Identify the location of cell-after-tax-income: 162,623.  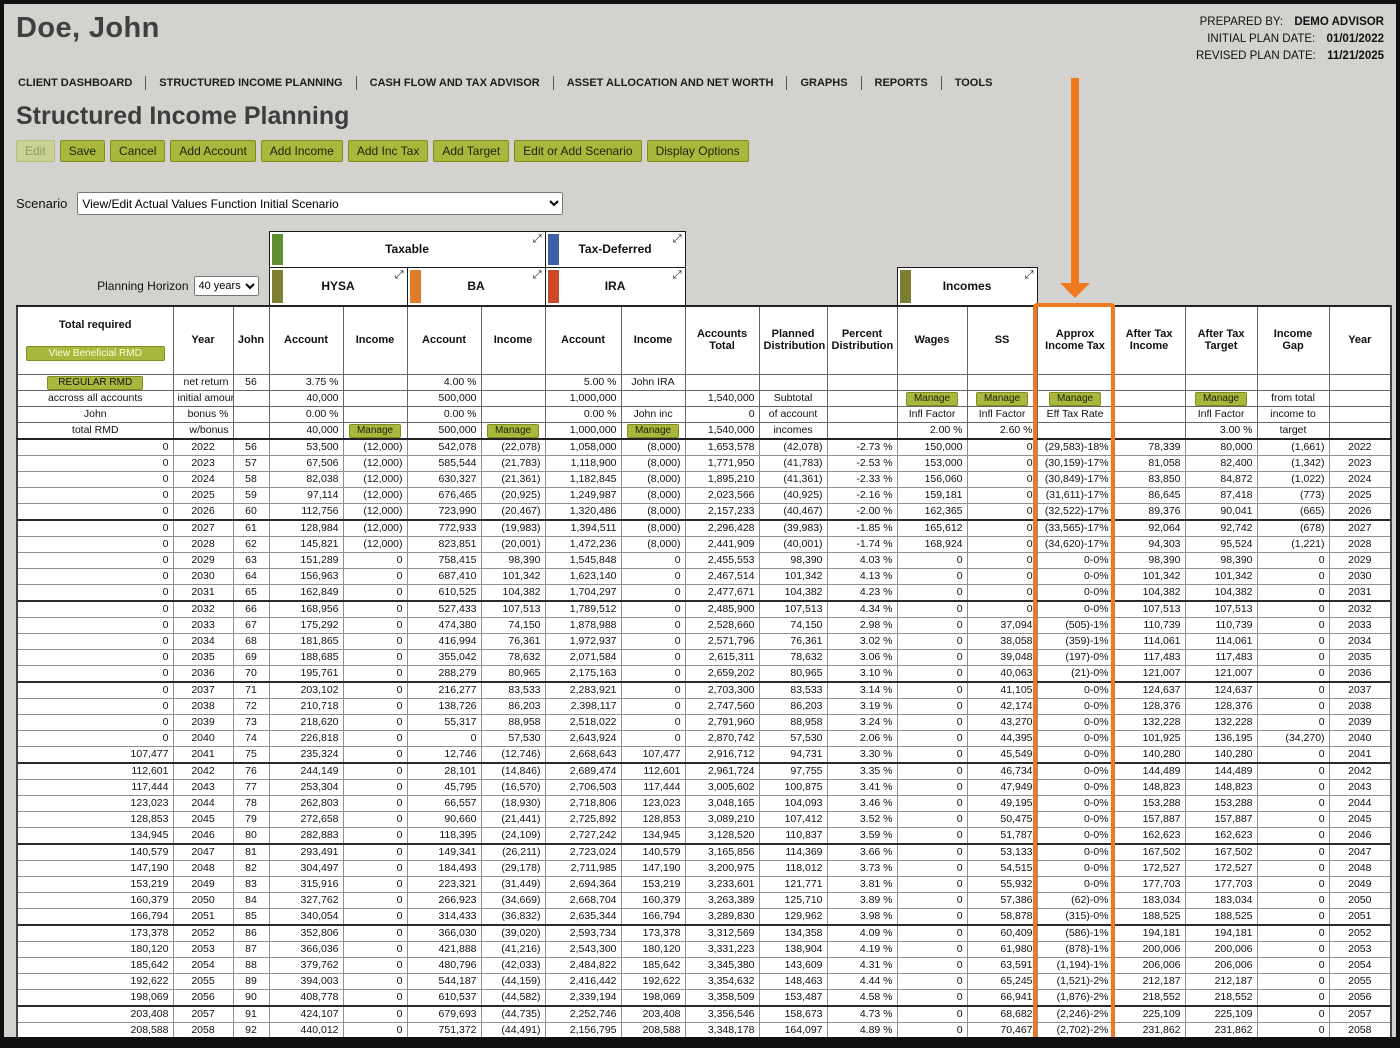
(1149, 835).